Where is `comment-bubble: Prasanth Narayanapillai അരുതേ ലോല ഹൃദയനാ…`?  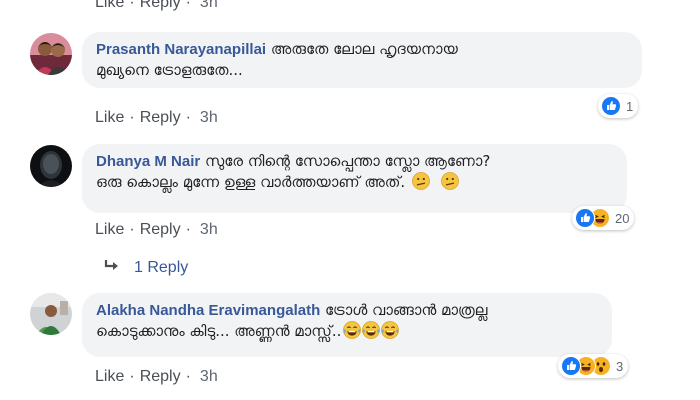 comment-bubble: Prasanth Narayanapillai അരുതേ ലോല ഹൃദയനാ… is located at coordinates (362, 60).